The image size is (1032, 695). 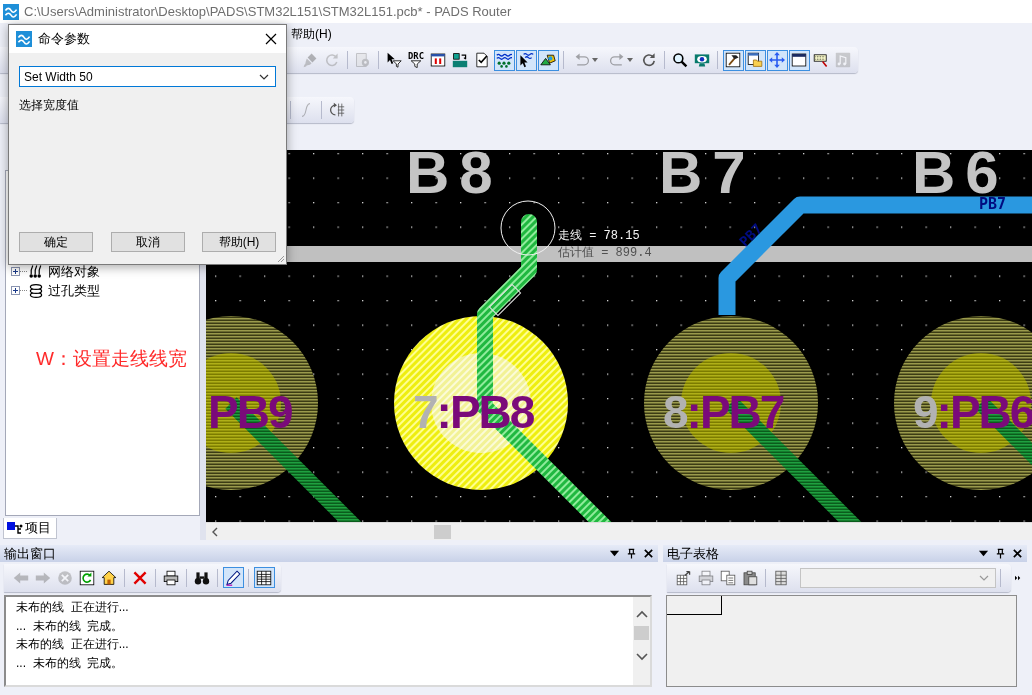 What do you see at coordinates (311, 34) in the screenshot?
I see `menu-item: 帮助(H)` at bounding box center [311, 34].